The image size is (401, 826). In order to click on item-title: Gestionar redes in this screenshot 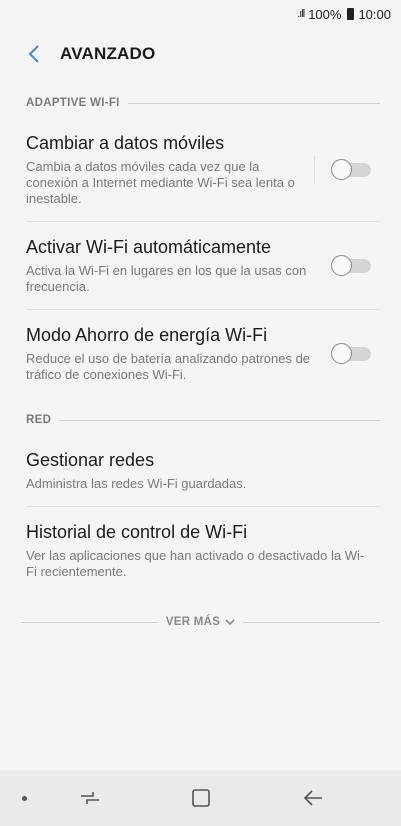, I will do `click(90, 460)`.